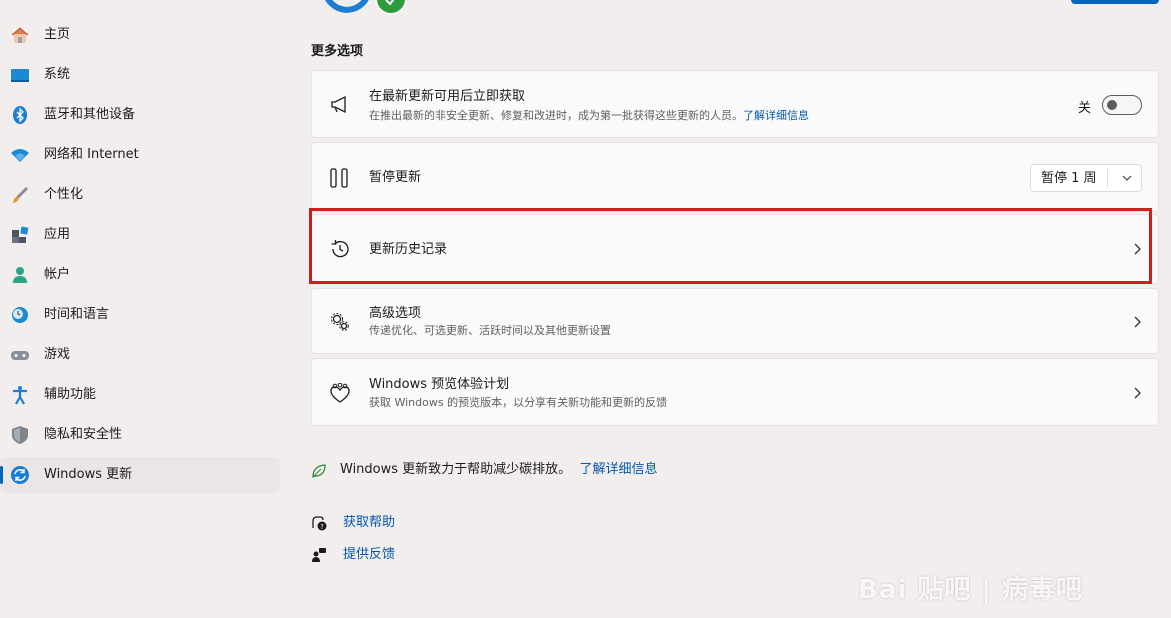 The image size is (1171, 618). I want to click on advanced-options-card: 高级选项 传递优化、可选更新、活跃时间以及其他更新设置, so click(735, 321).